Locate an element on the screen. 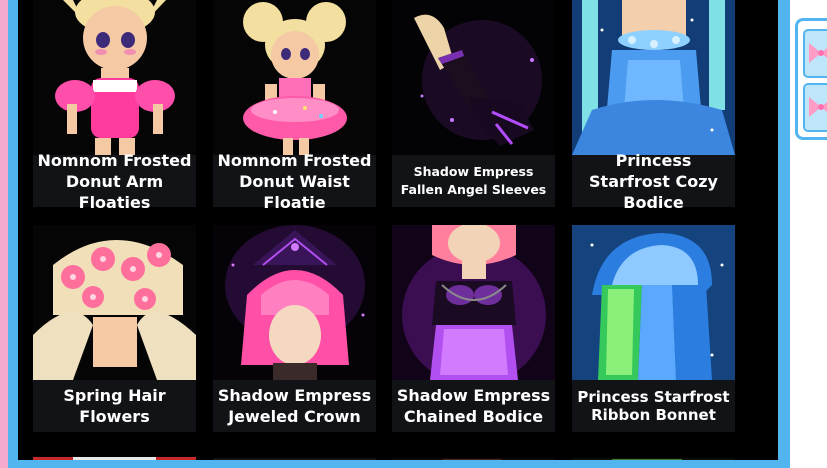  catalog-item-fallen-angel-sleeves: Shadow Empress Fallen Angel Sleeves is located at coordinates (473, 104).